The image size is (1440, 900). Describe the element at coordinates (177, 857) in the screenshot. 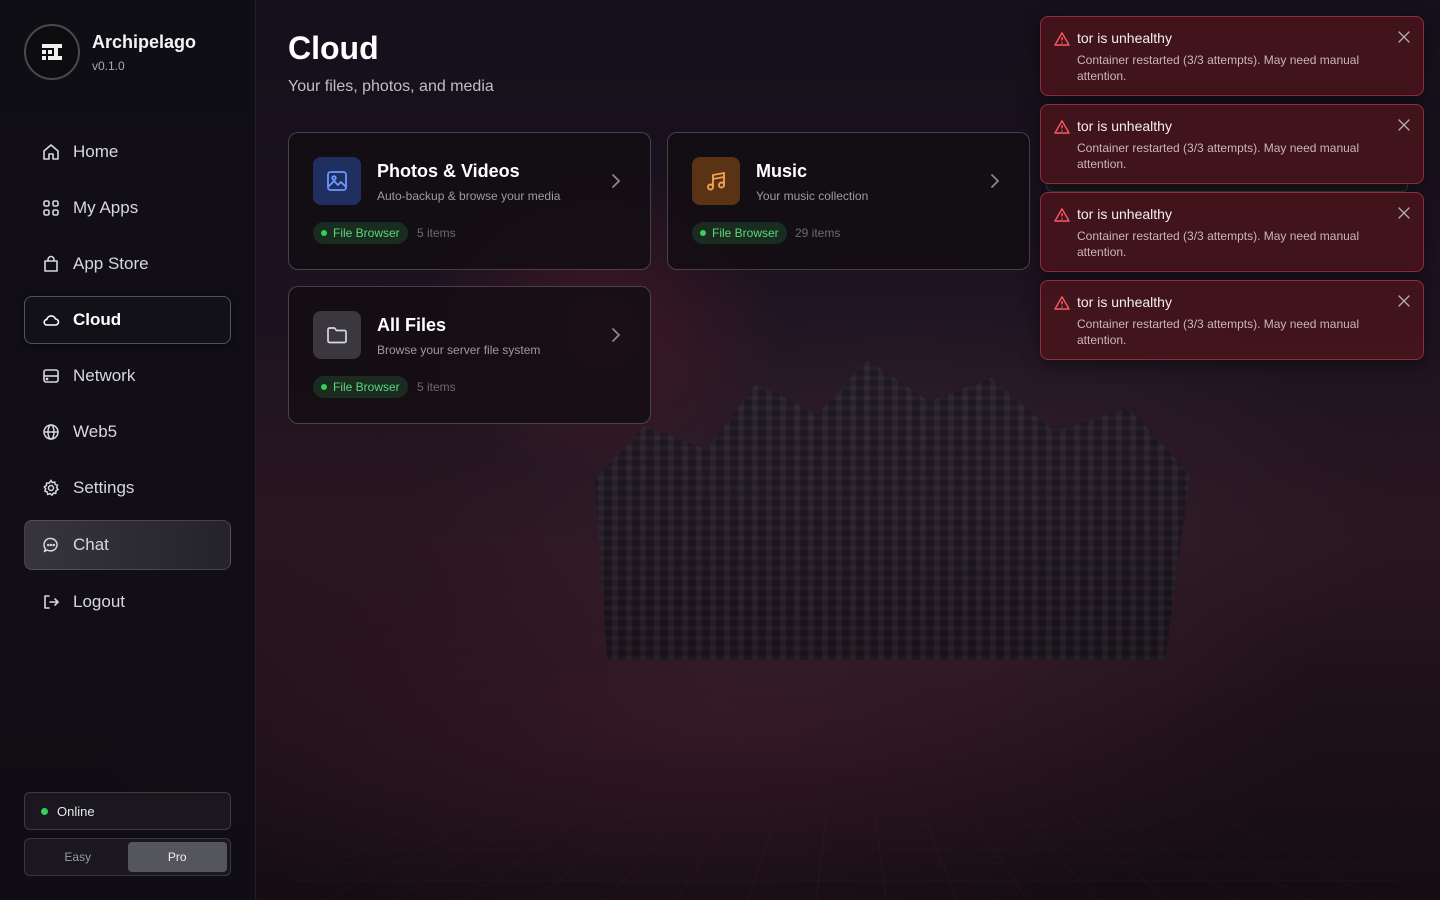

I see `mode-pro-button: Pro` at that location.